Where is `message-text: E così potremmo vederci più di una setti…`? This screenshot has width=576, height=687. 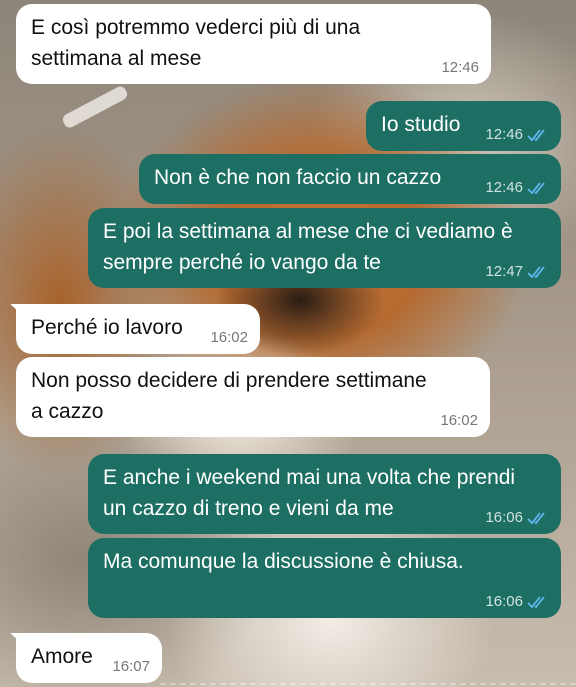
message-text: E così potremmo vederci più di una setti… is located at coordinates (196, 43).